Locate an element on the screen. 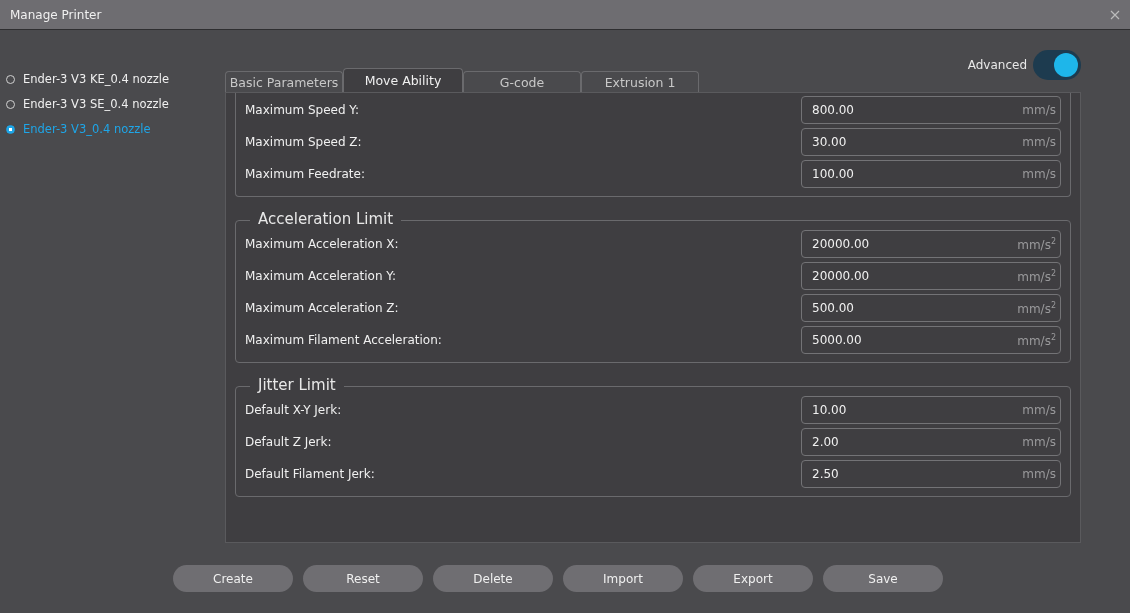 The image size is (1130, 613). field-label: Maximum Acceleration Y: is located at coordinates (321, 276).